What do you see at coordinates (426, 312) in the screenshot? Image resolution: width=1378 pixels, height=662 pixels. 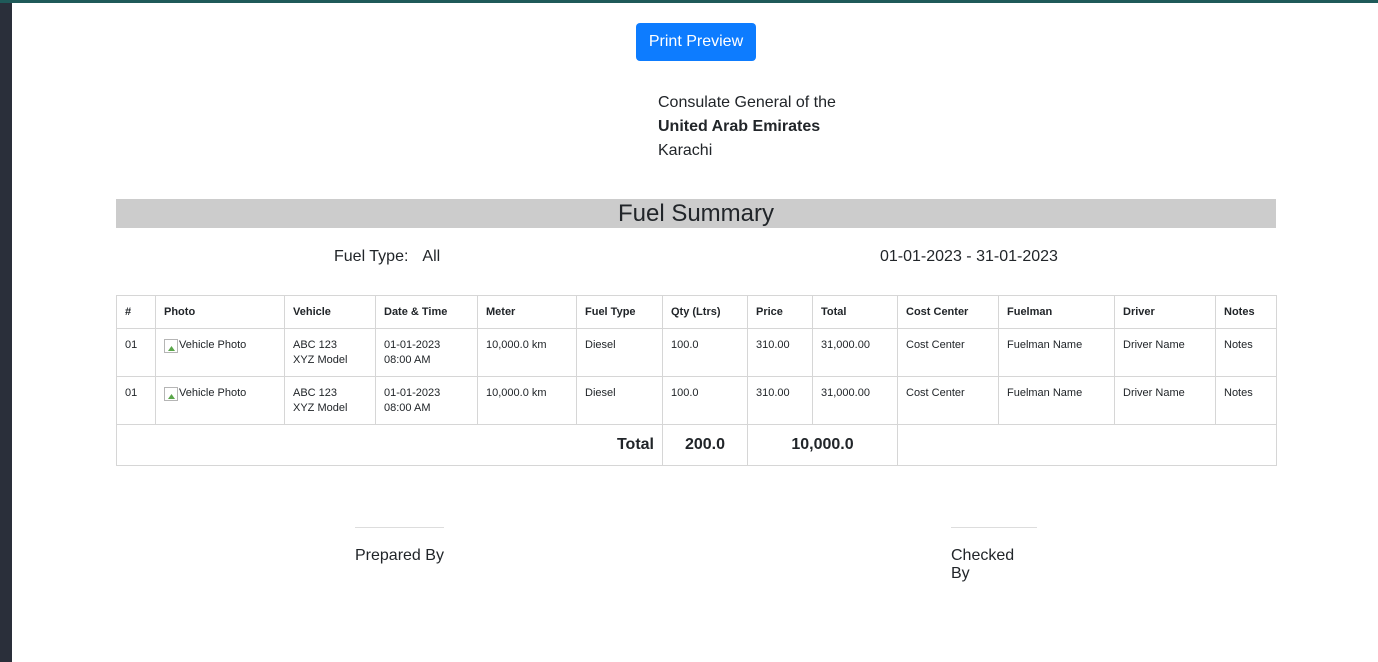 I see `column-header: Date & Time` at bounding box center [426, 312].